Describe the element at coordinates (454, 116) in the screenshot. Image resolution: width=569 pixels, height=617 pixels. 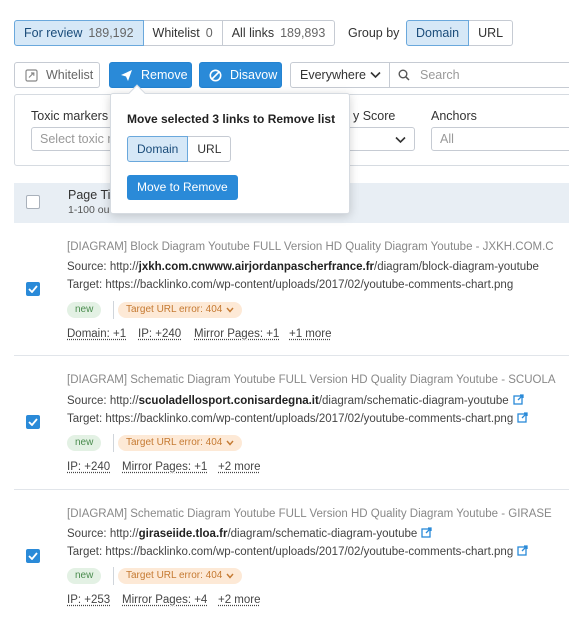
I see `anchors-label: Anchors` at that location.